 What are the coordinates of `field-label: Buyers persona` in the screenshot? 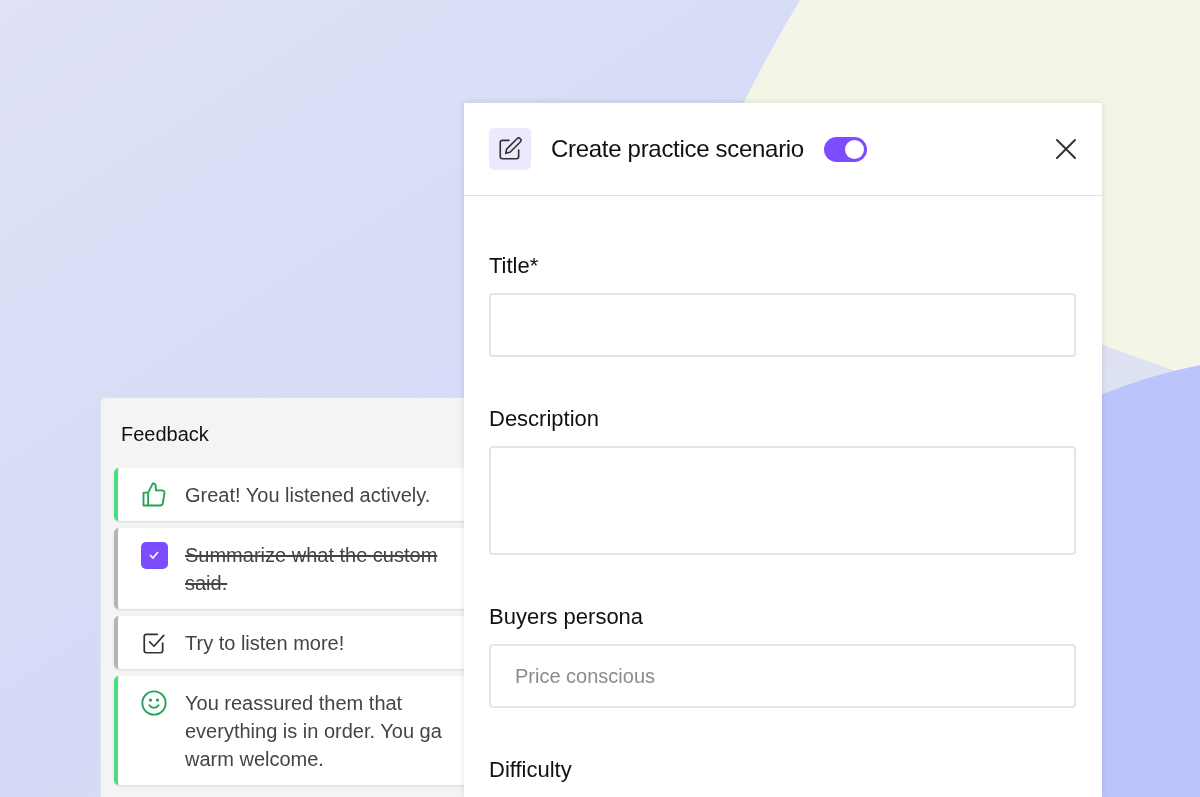 It's located at (566, 617).